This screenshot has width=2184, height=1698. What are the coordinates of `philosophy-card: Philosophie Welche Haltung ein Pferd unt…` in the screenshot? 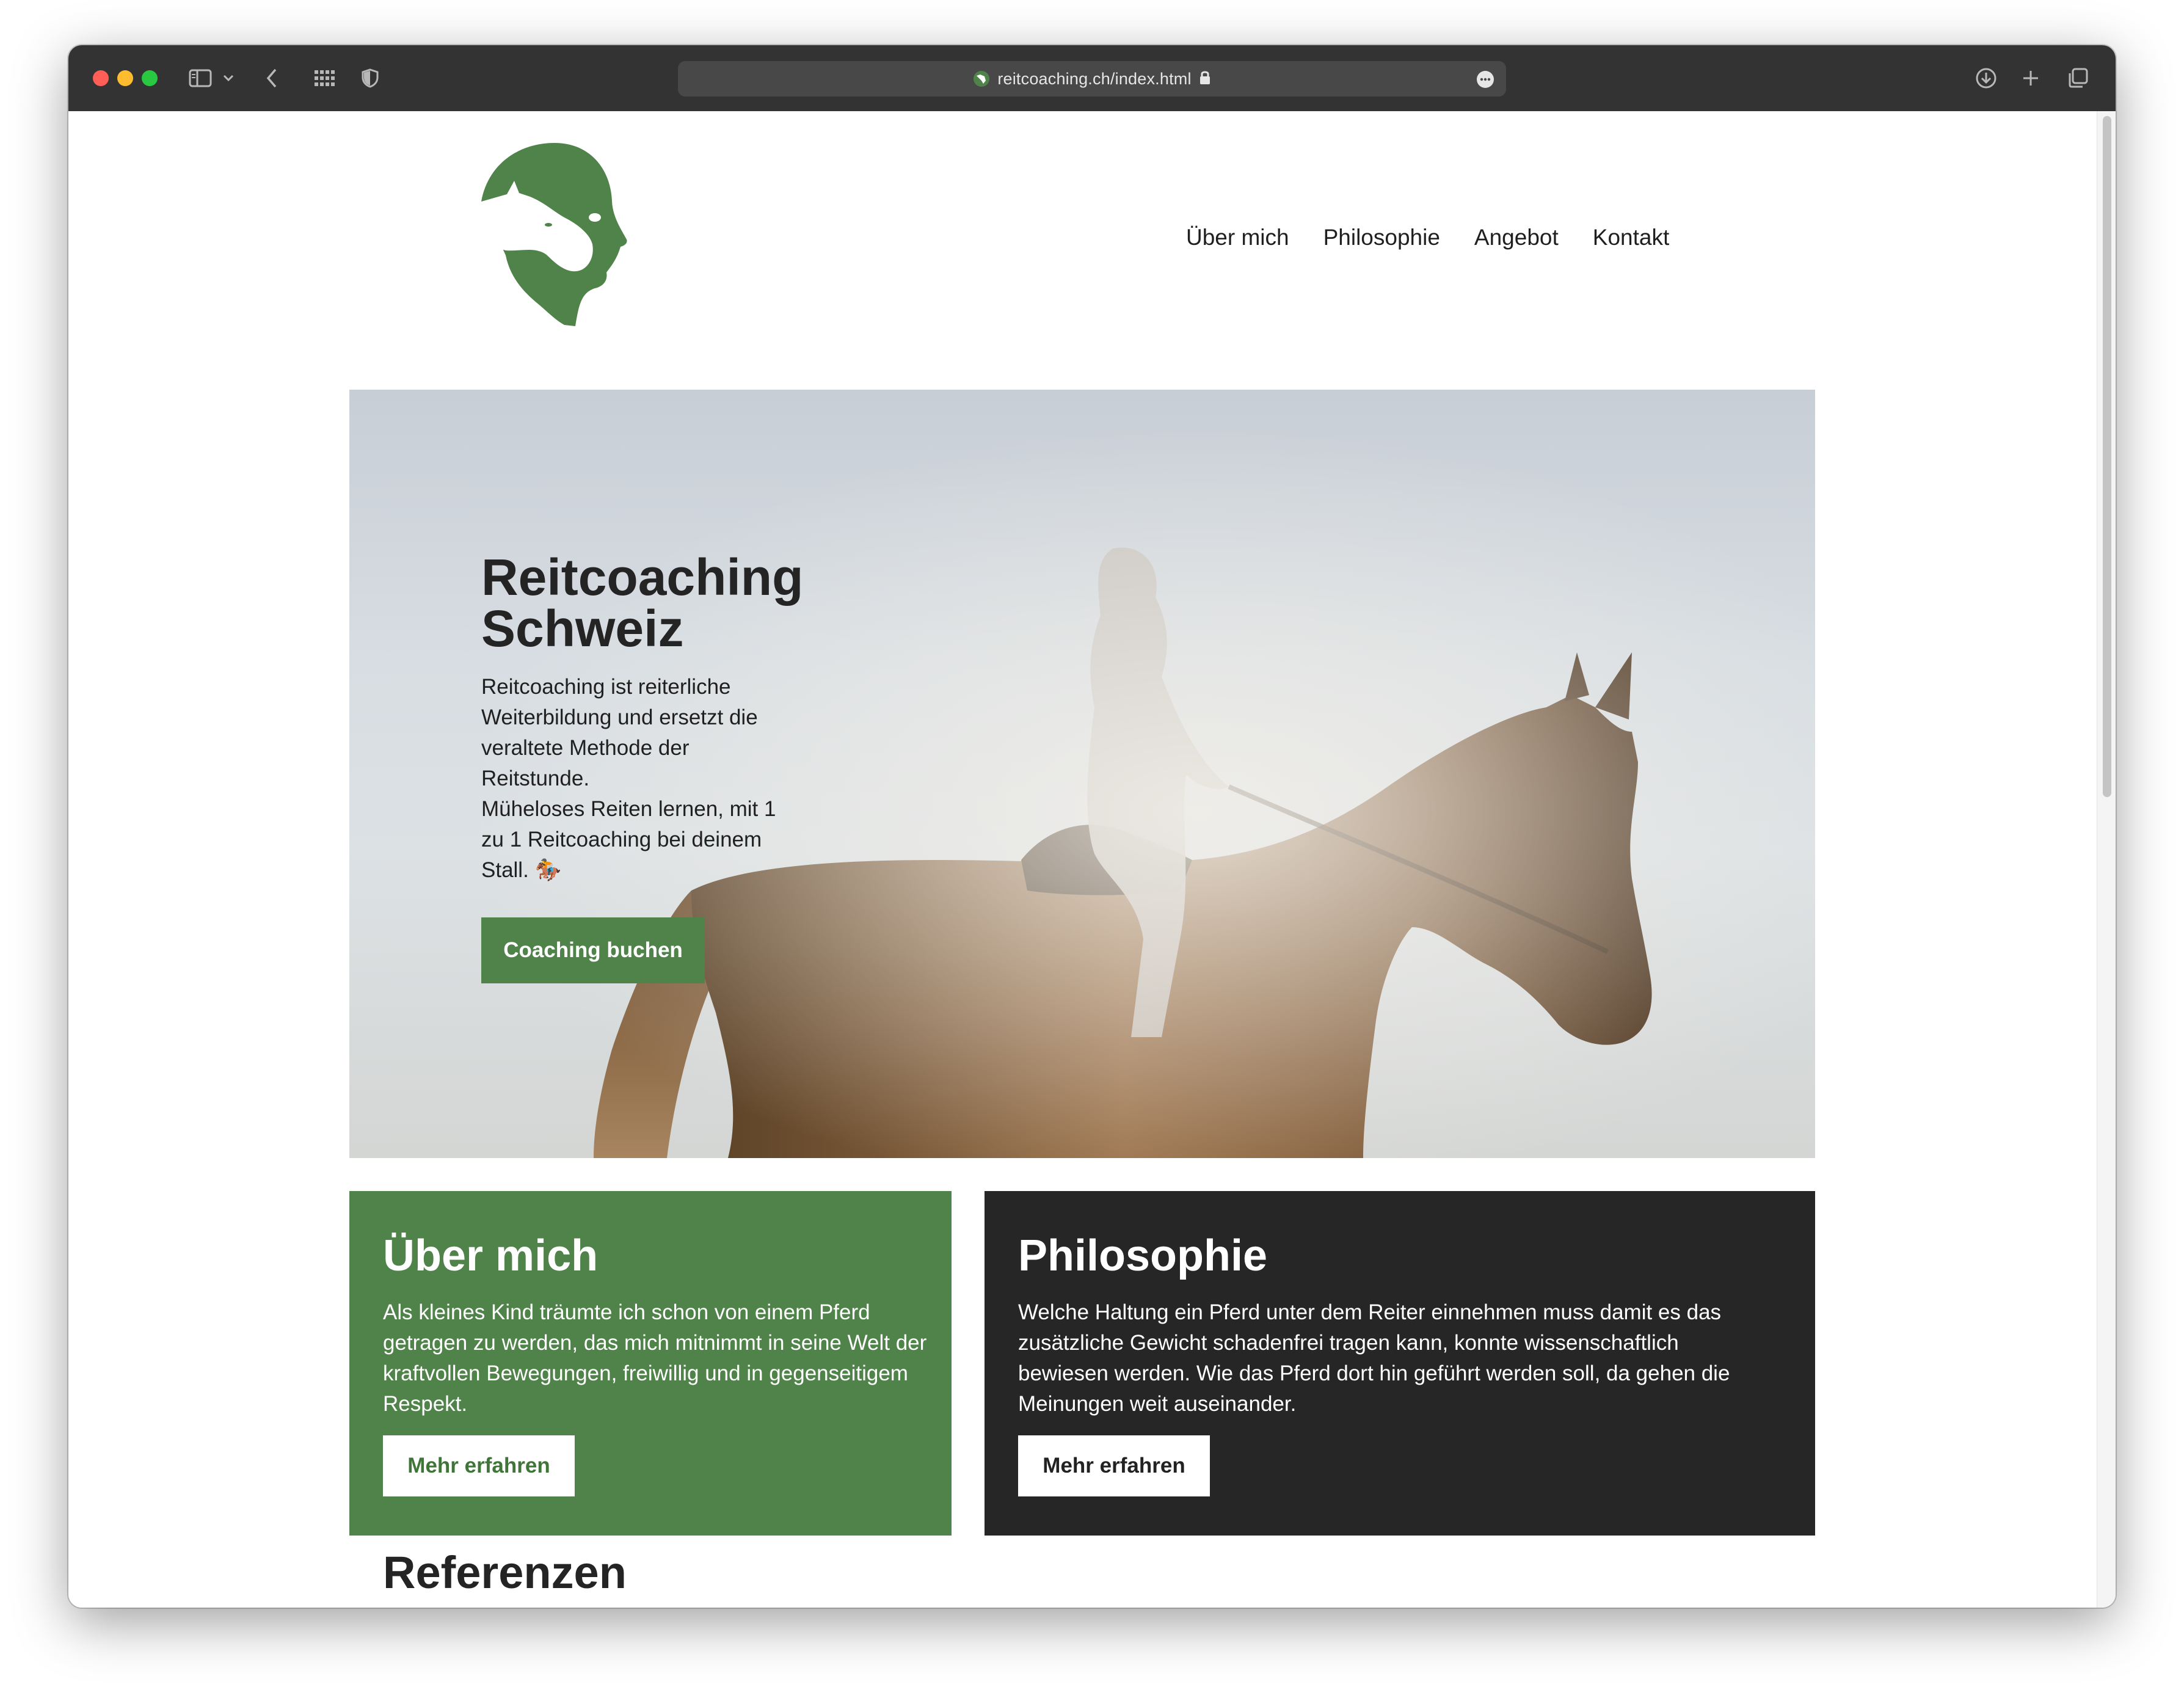 It's located at (1400, 1364).